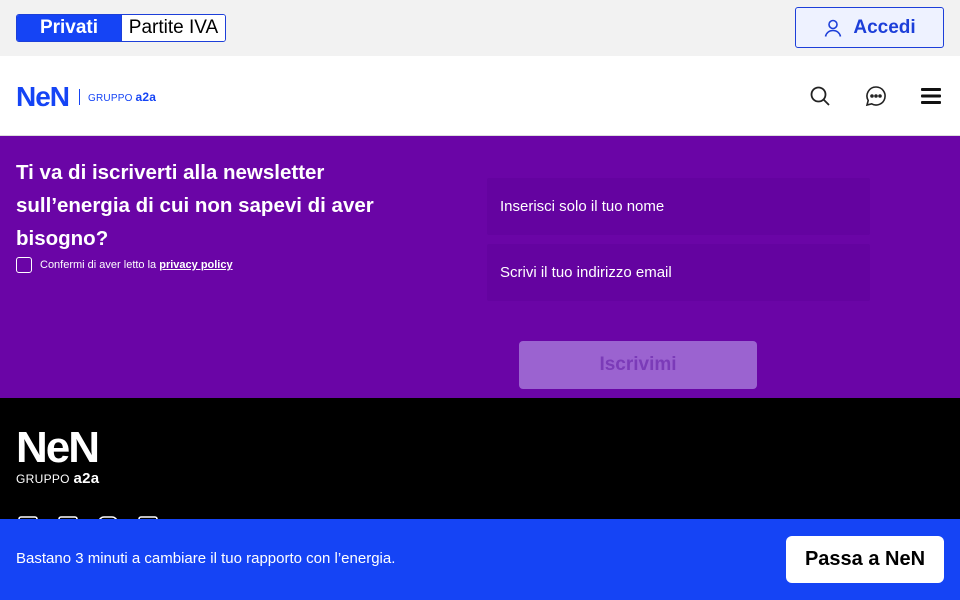 The image size is (960, 600). I want to click on privacy-consent: Confermi di aver letto la privacy policy, so click(124, 265).